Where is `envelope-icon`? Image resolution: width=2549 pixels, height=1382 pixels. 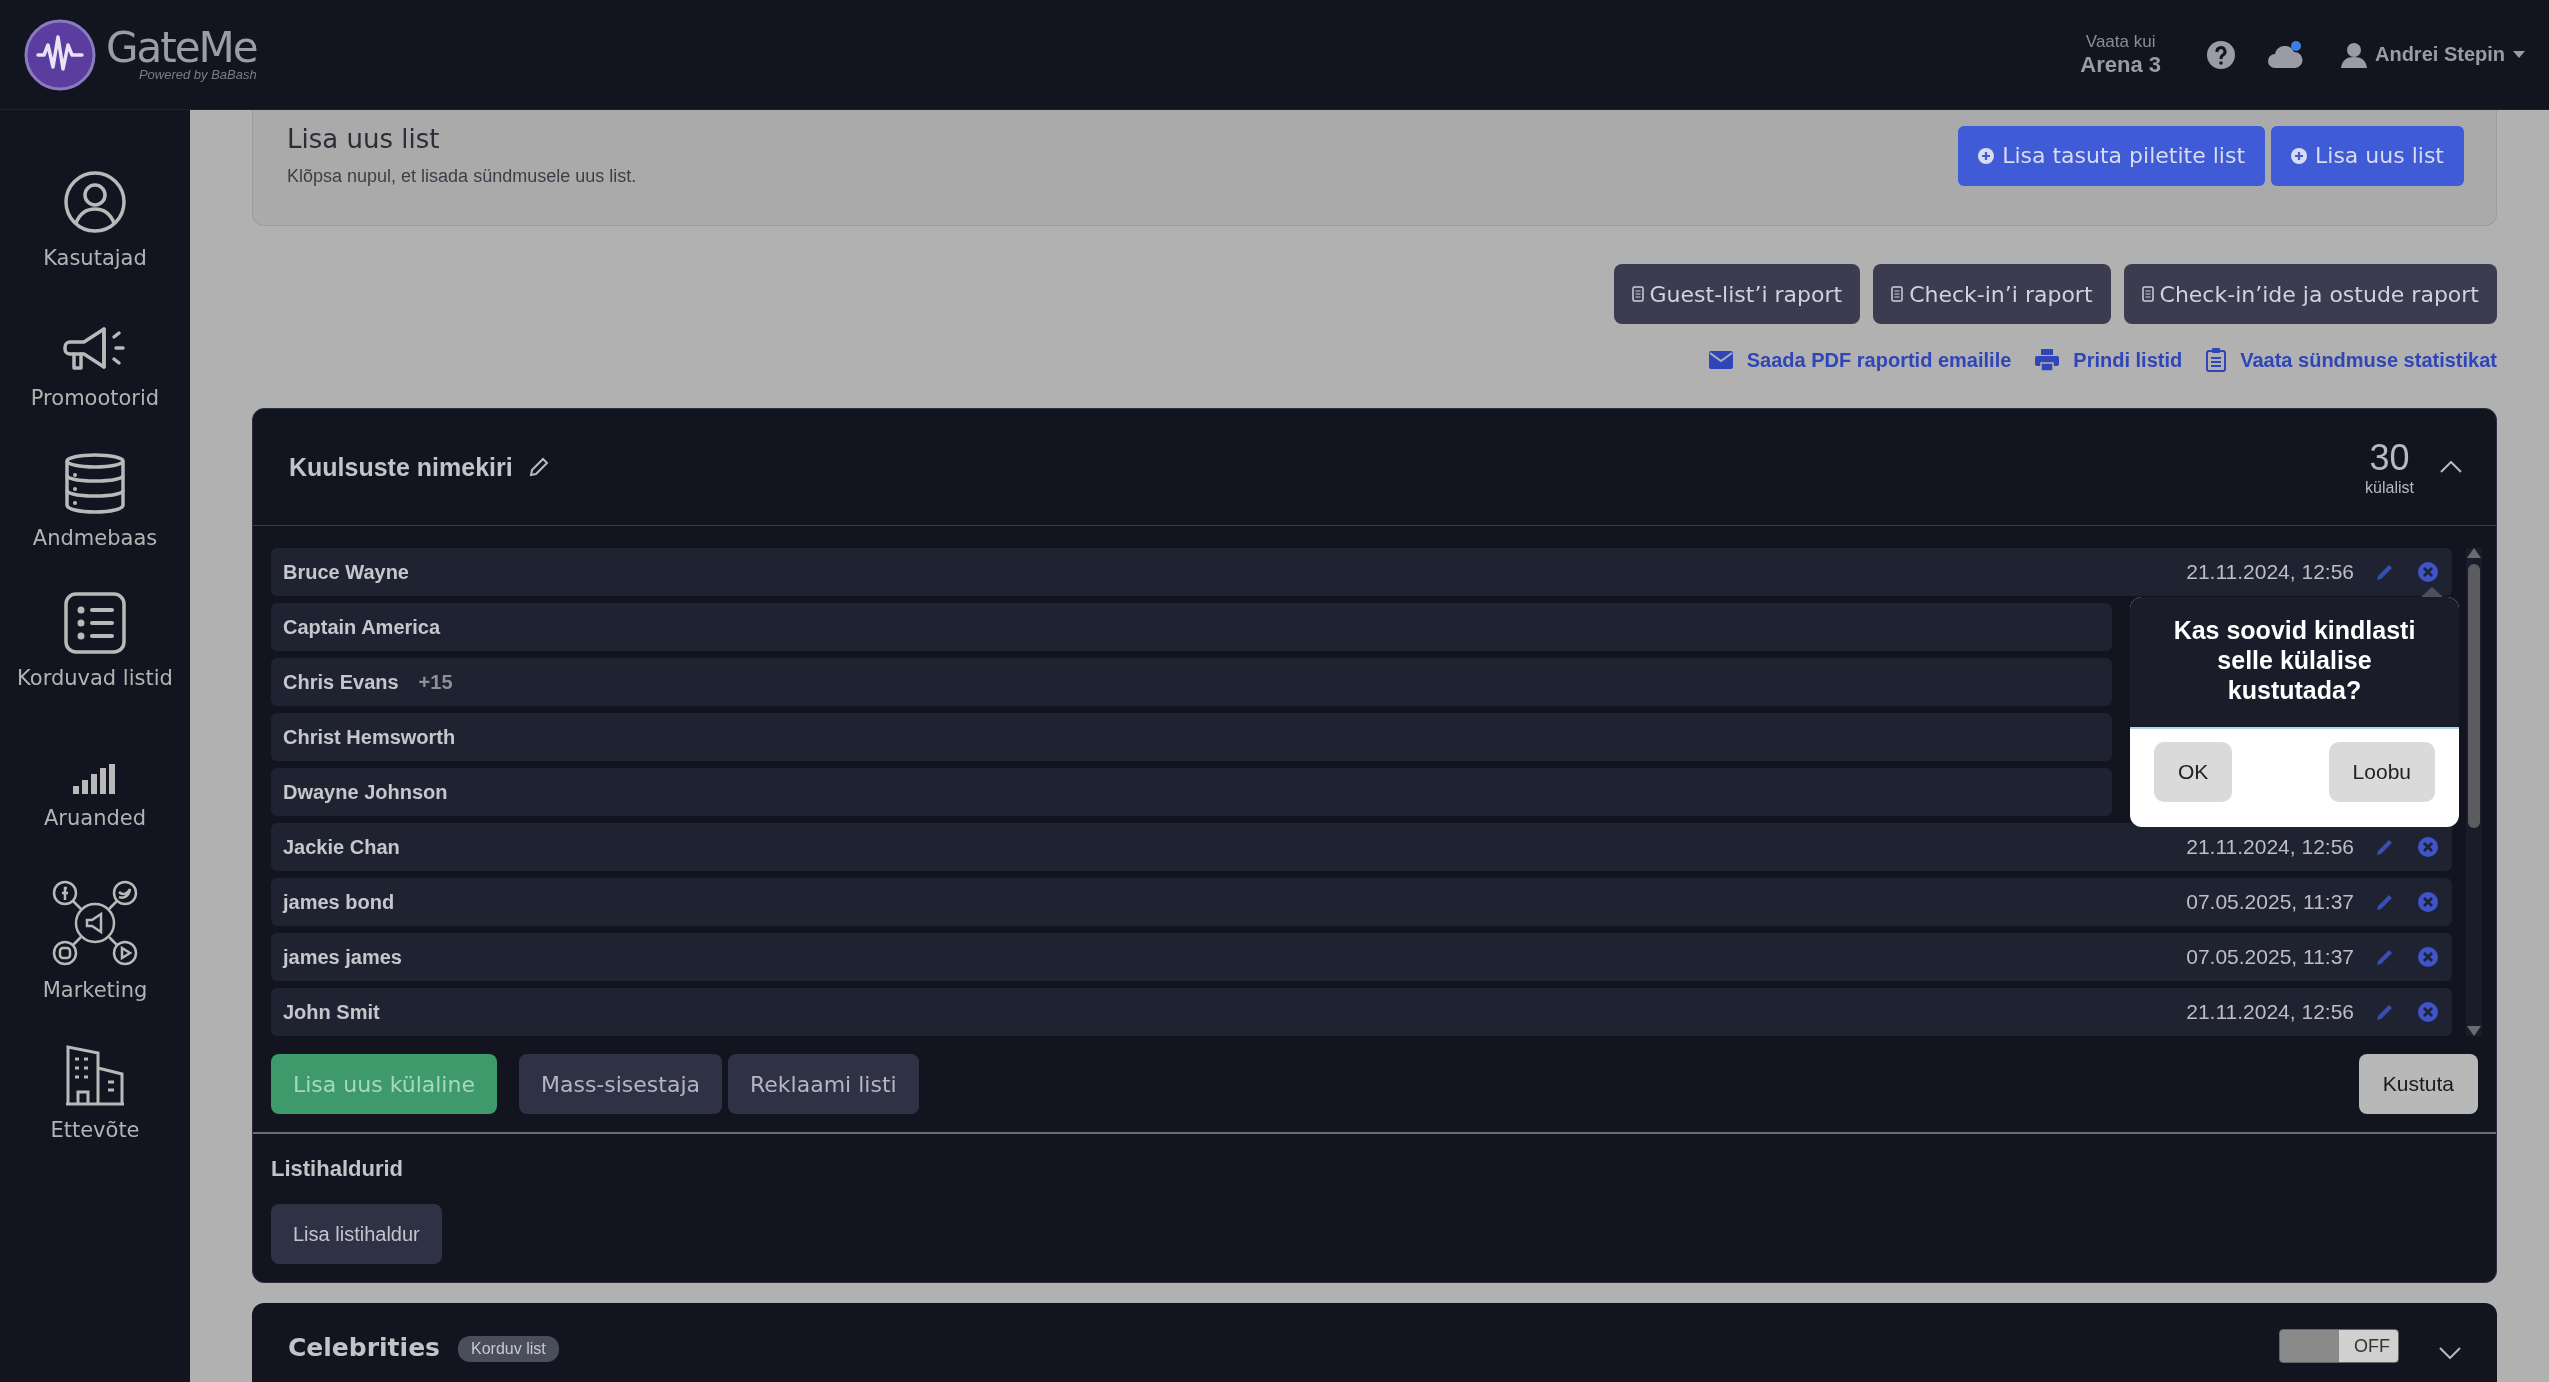
envelope-icon is located at coordinates (1720, 360).